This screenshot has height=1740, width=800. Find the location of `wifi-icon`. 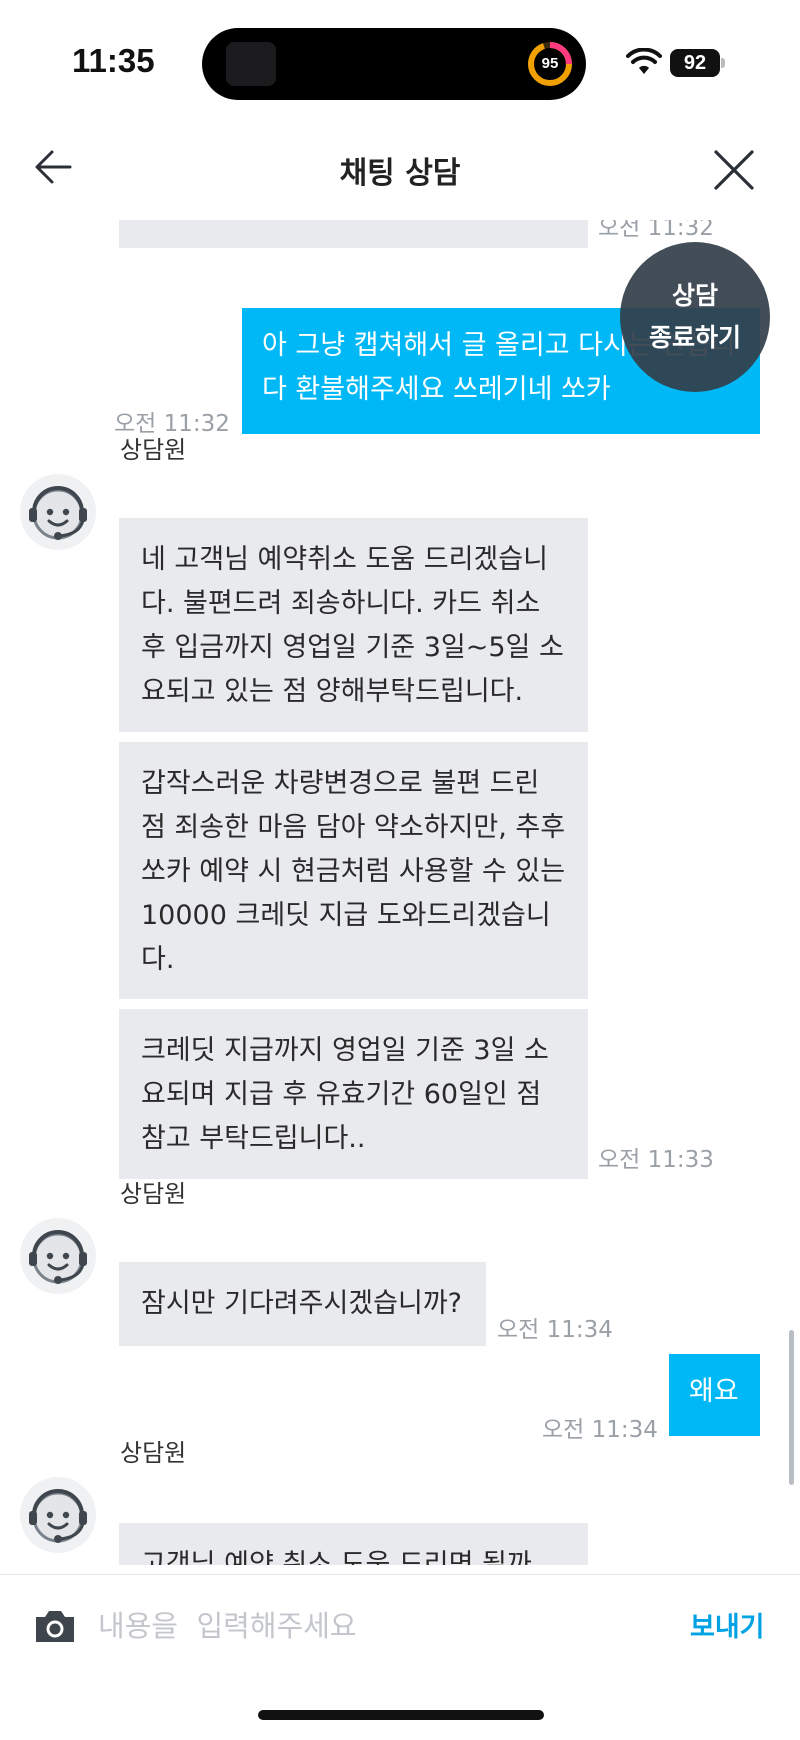

wifi-icon is located at coordinates (644, 61).